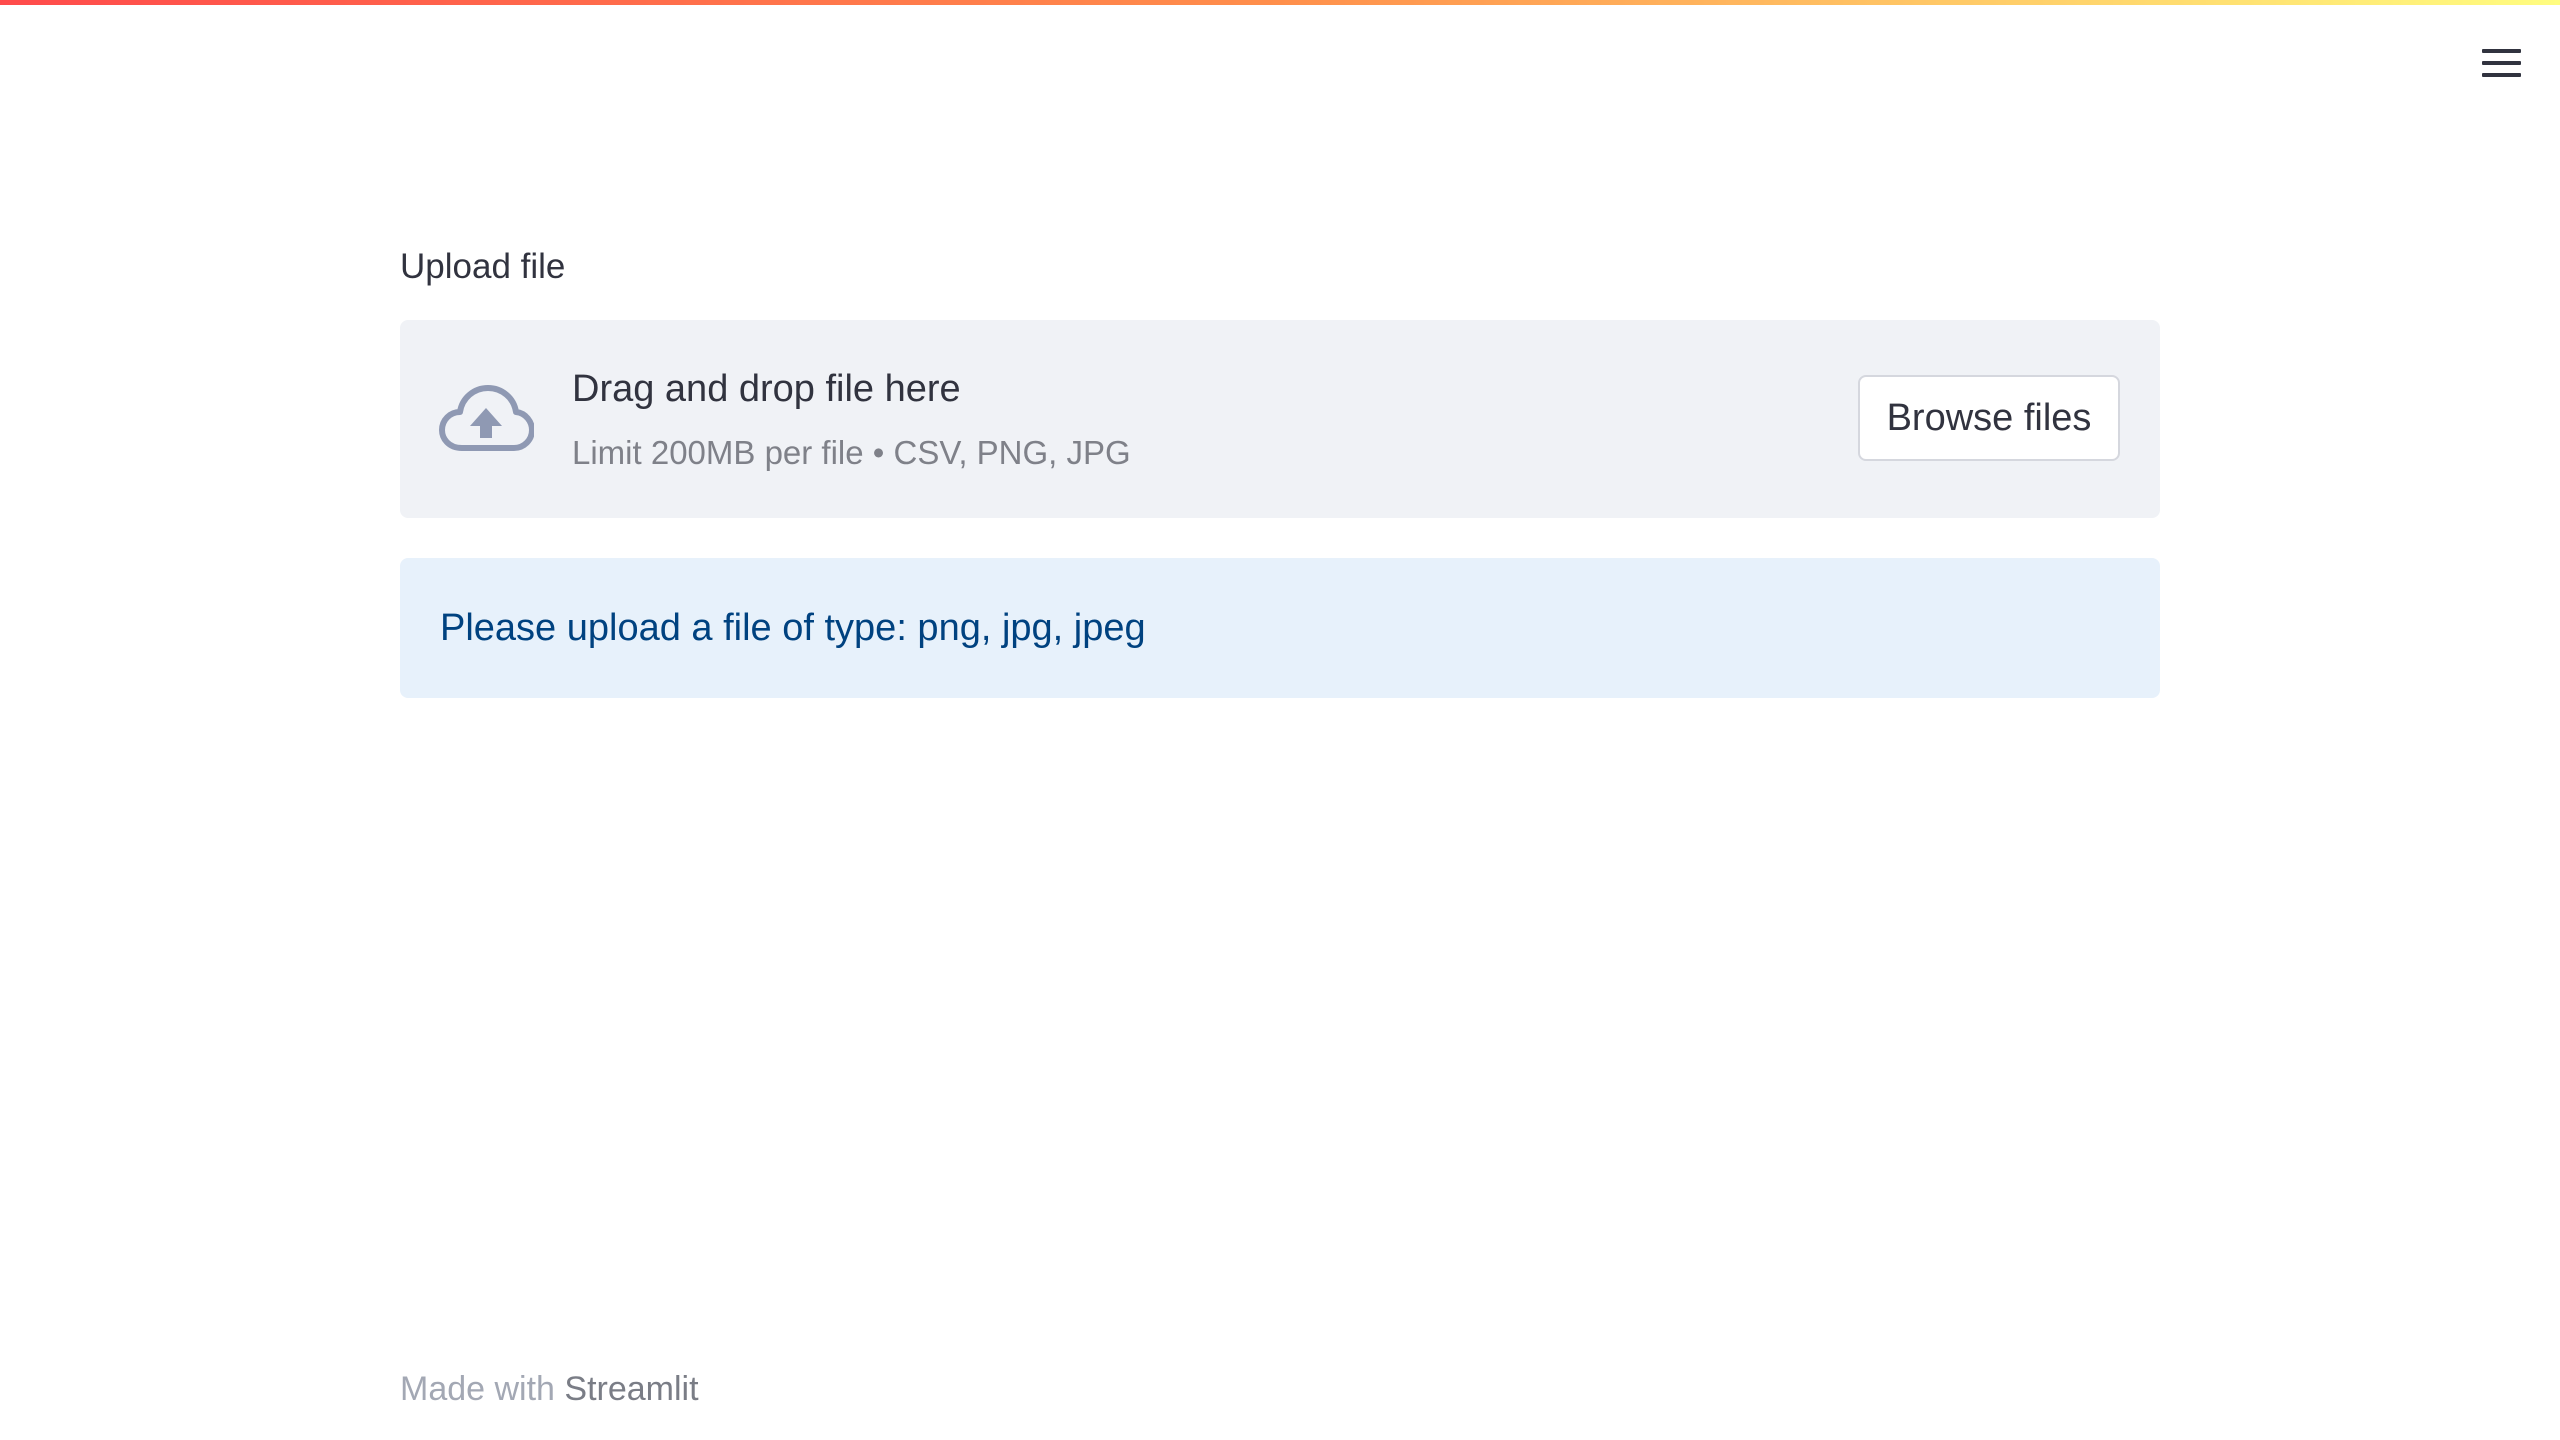 The width and height of the screenshot is (2560, 1440). What do you see at coordinates (483, 266) in the screenshot?
I see `uploader-label: Upload file` at bounding box center [483, 266].